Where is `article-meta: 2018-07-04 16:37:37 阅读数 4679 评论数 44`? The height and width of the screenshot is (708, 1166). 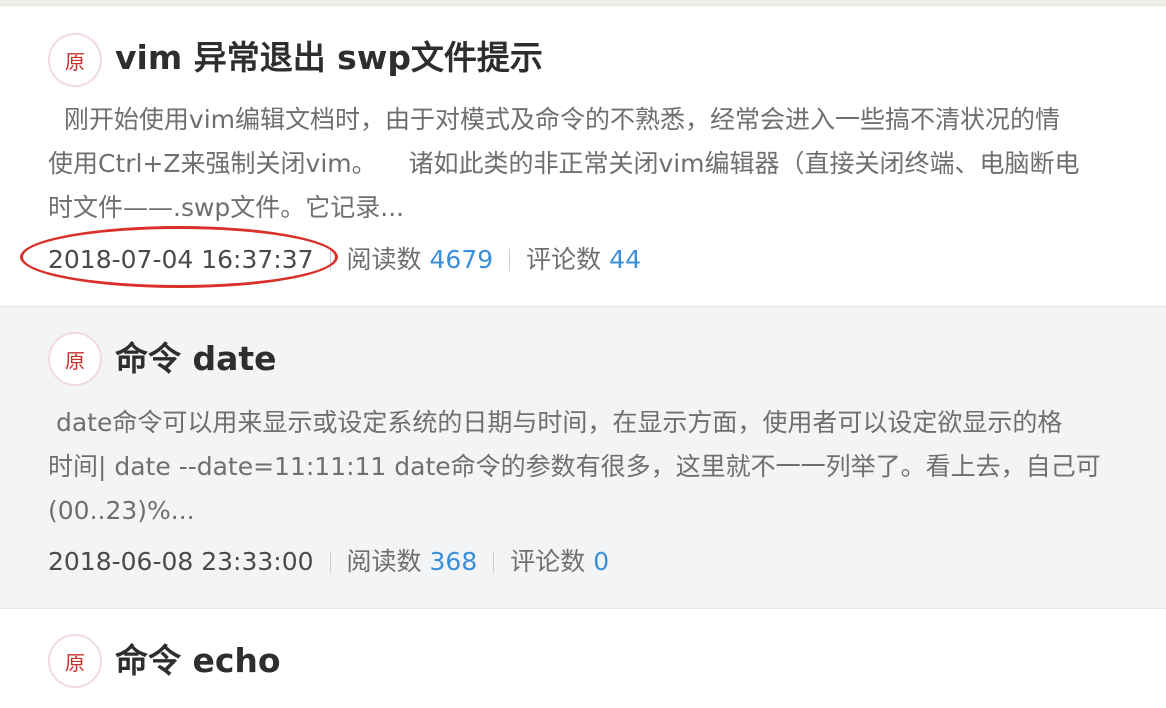 article-meta: 2018-07-04 16:37:37 阅读数 4679 评论数 44 is located at coordinates (344, 260).